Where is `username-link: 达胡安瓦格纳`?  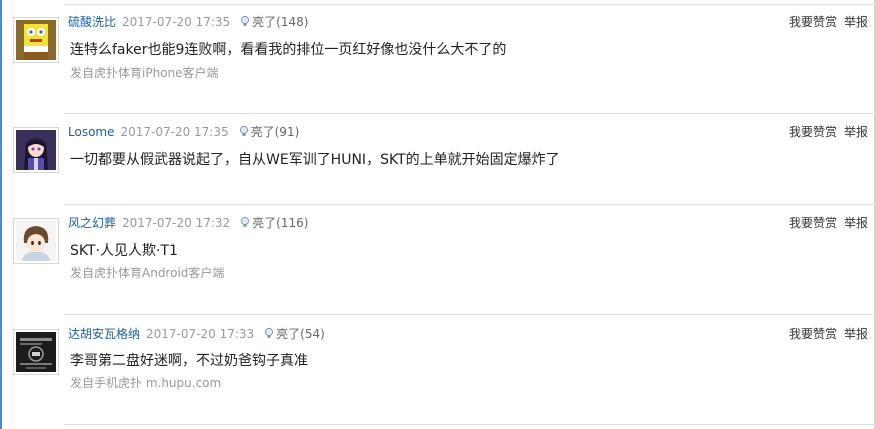 username-link: 达胡安瓦格纳 is located at coordinates (104, 334).